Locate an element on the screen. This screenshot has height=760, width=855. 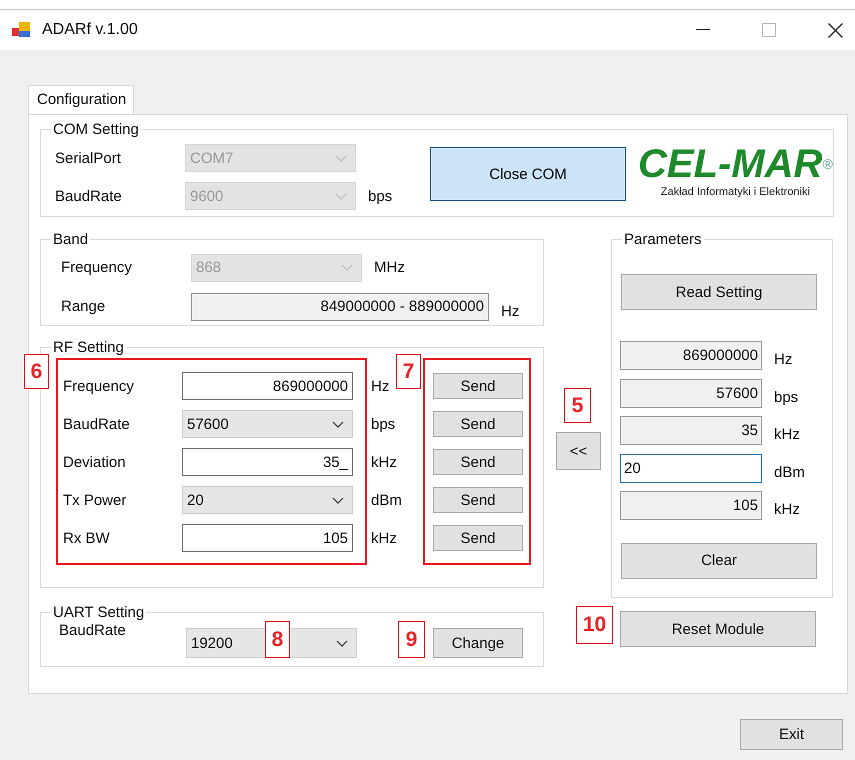
parameter-field: 57600 is located at coordinates (691, 393).